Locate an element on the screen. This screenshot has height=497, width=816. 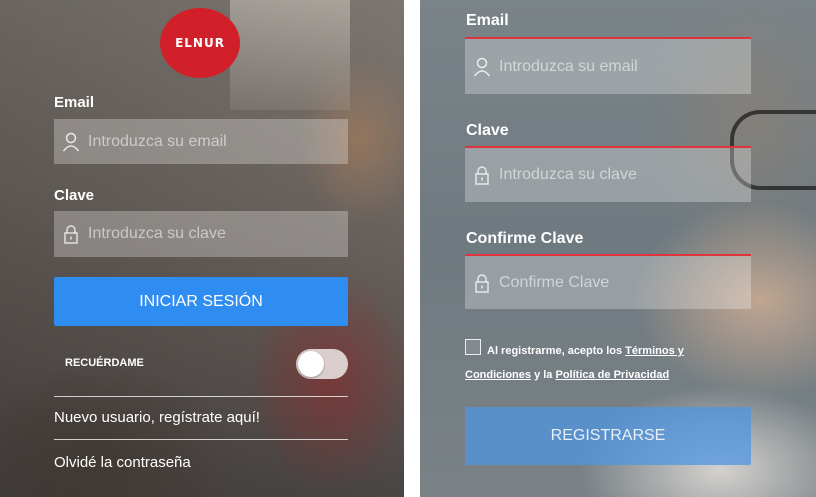
register-email-label: Email is located at coordinates (487, 20).